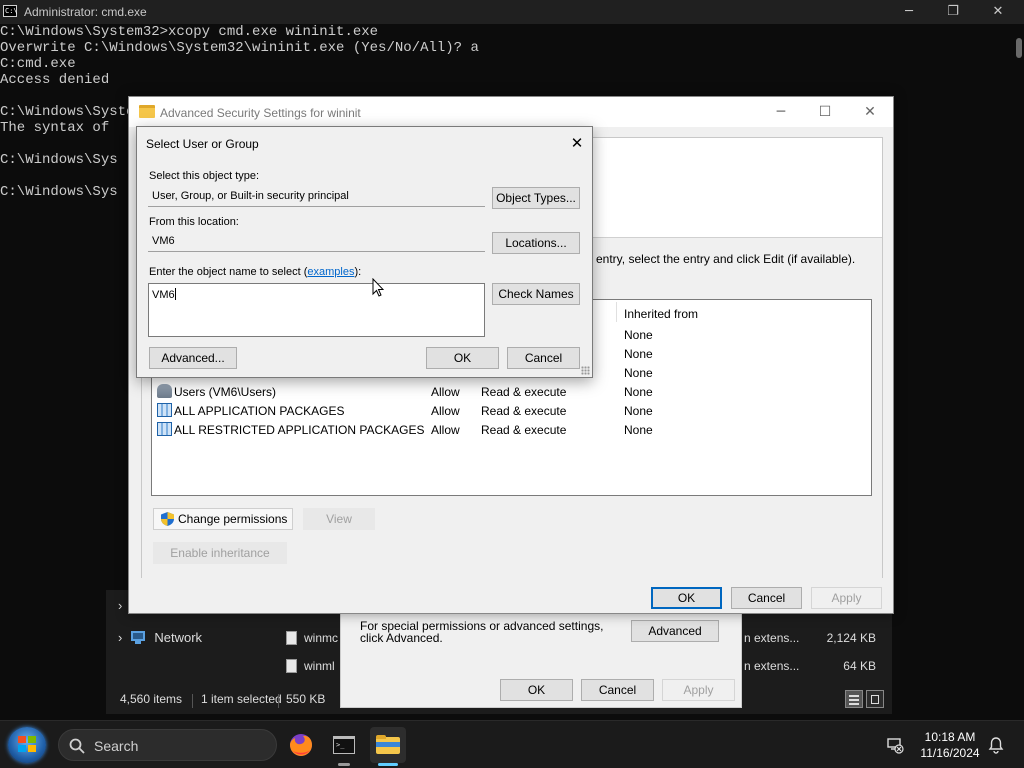 This screenshot has width=1024, height=768. I want to click on file-name: winml, so click(319, 666).